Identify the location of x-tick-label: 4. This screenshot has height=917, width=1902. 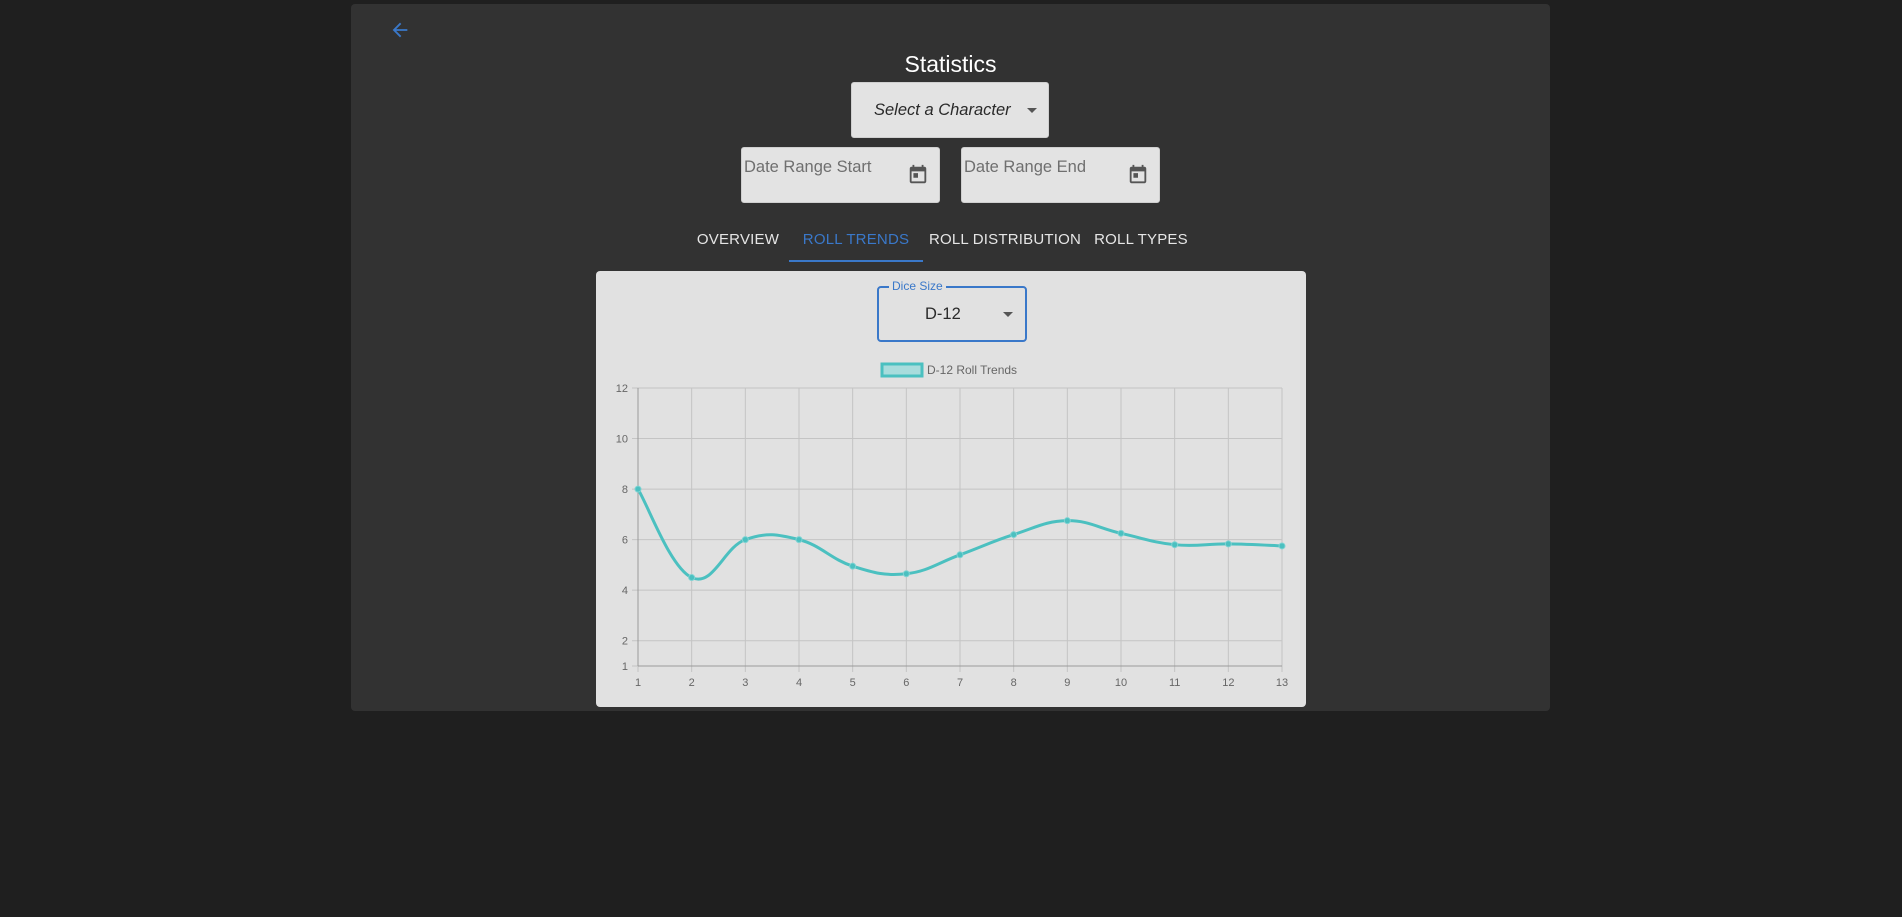
(799, 683).